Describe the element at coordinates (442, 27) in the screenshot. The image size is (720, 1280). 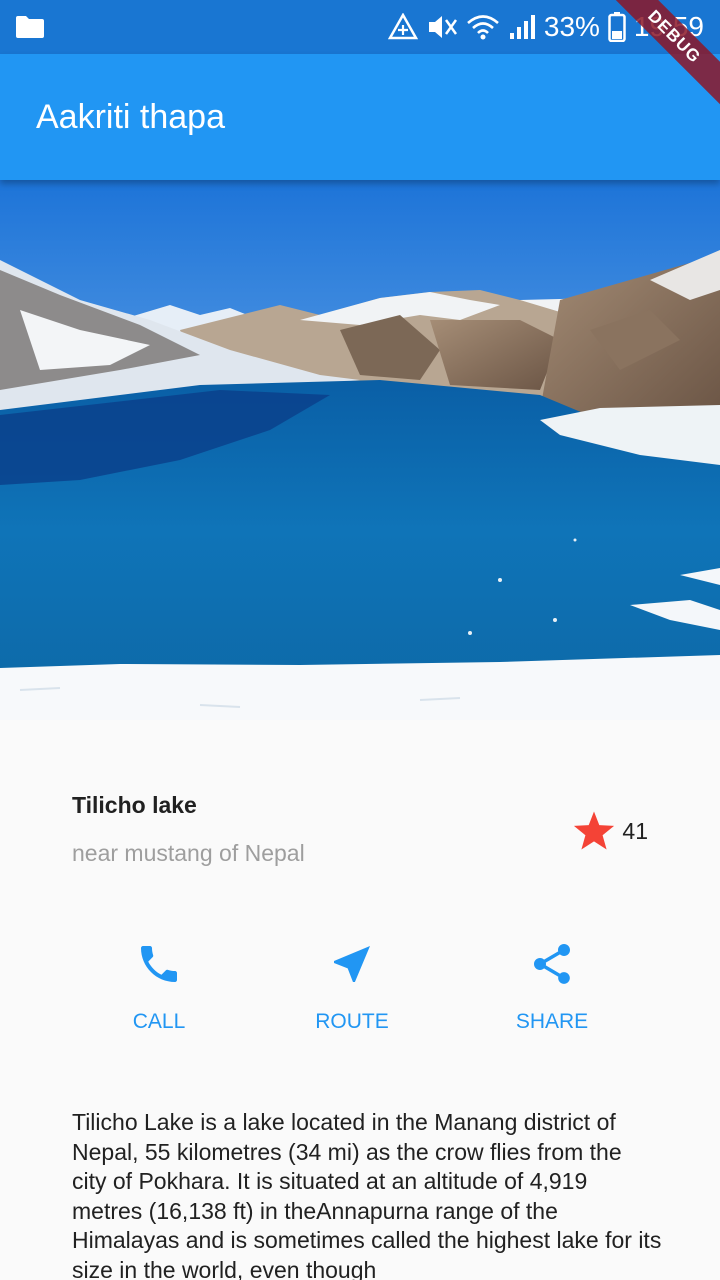
I see `mute-icon` at that location.